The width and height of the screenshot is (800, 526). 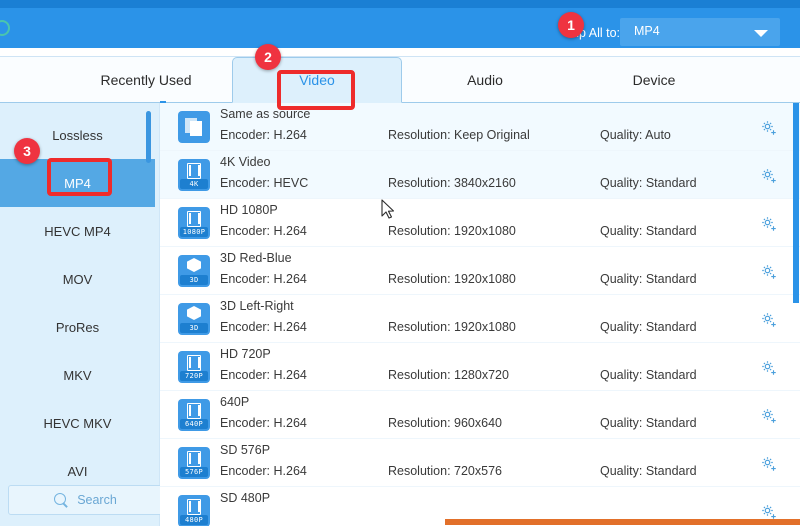 I want to click on preset-resolution: Resolution: 960x640, so click(x=445, y=423).